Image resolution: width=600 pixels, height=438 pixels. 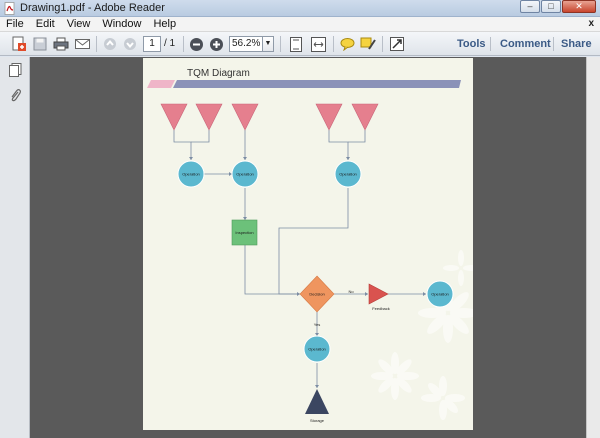 I want to click on zoom-out-icon, so click(x=196, y=44).